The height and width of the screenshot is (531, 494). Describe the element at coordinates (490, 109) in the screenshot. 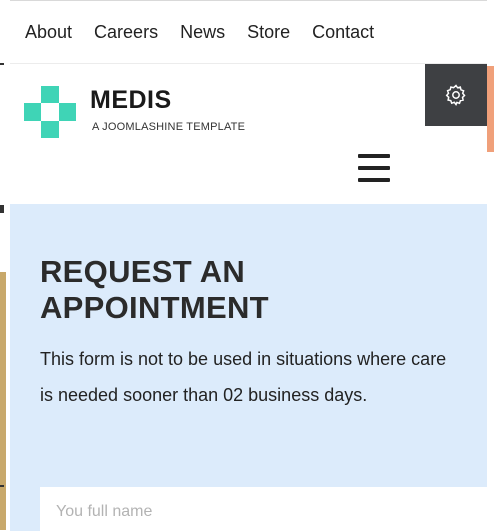

I see `edge-accent` at that location.